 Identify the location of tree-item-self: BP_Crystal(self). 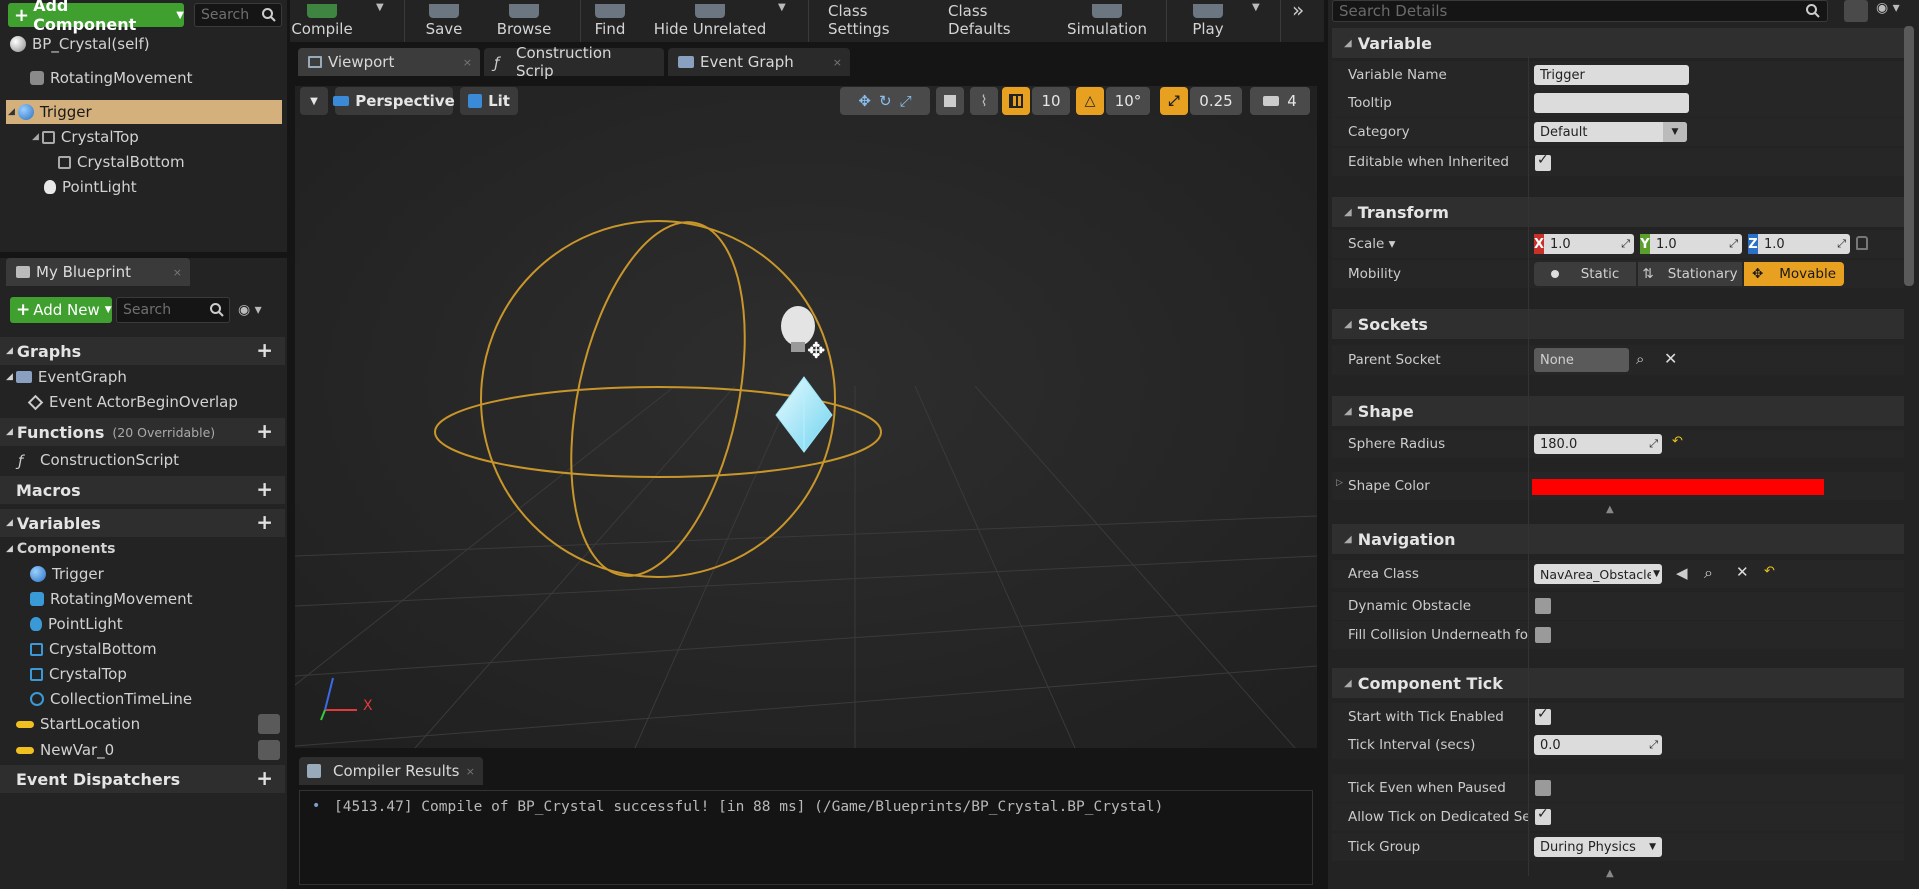
(80, 44).